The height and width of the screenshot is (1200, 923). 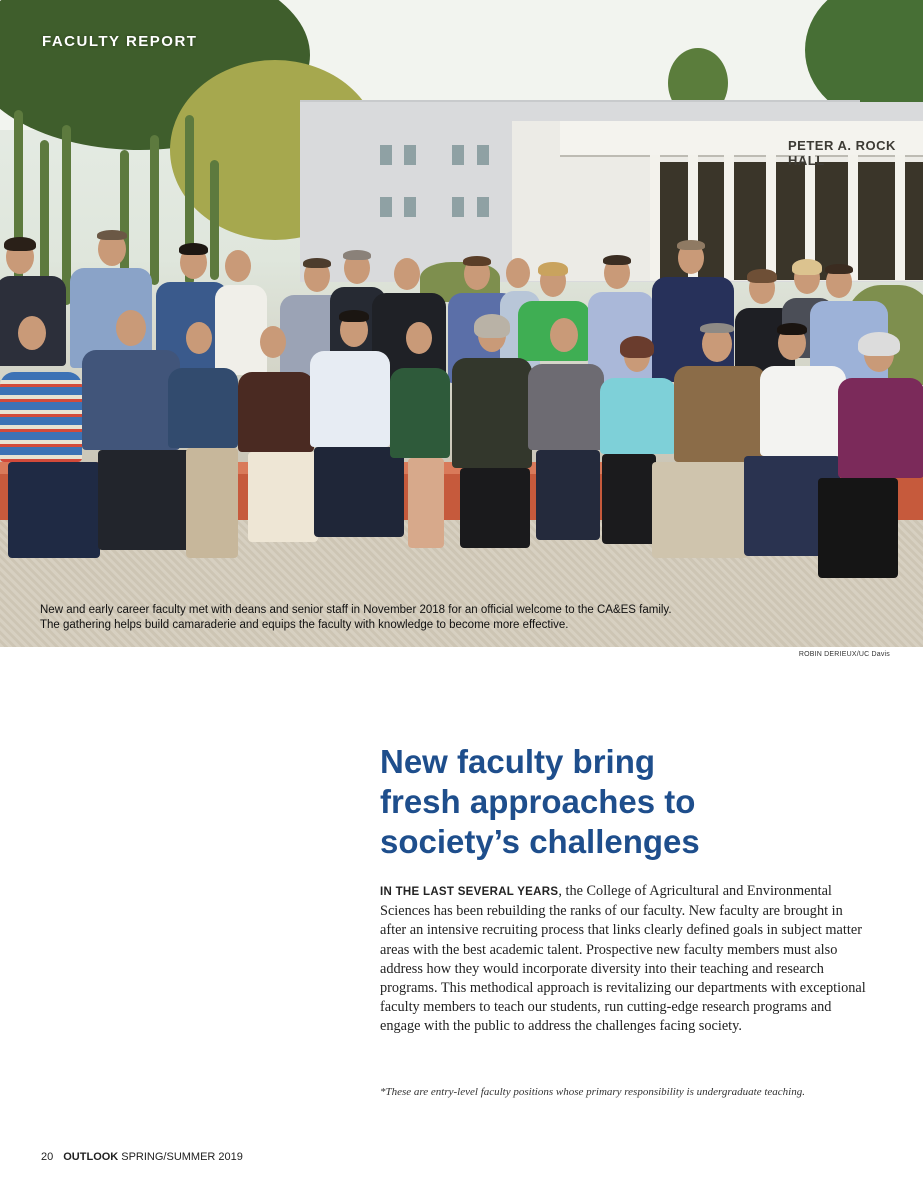 I want to click on issue-label: SPRING/SUMMER 2019, so click(x=182, y=1157).